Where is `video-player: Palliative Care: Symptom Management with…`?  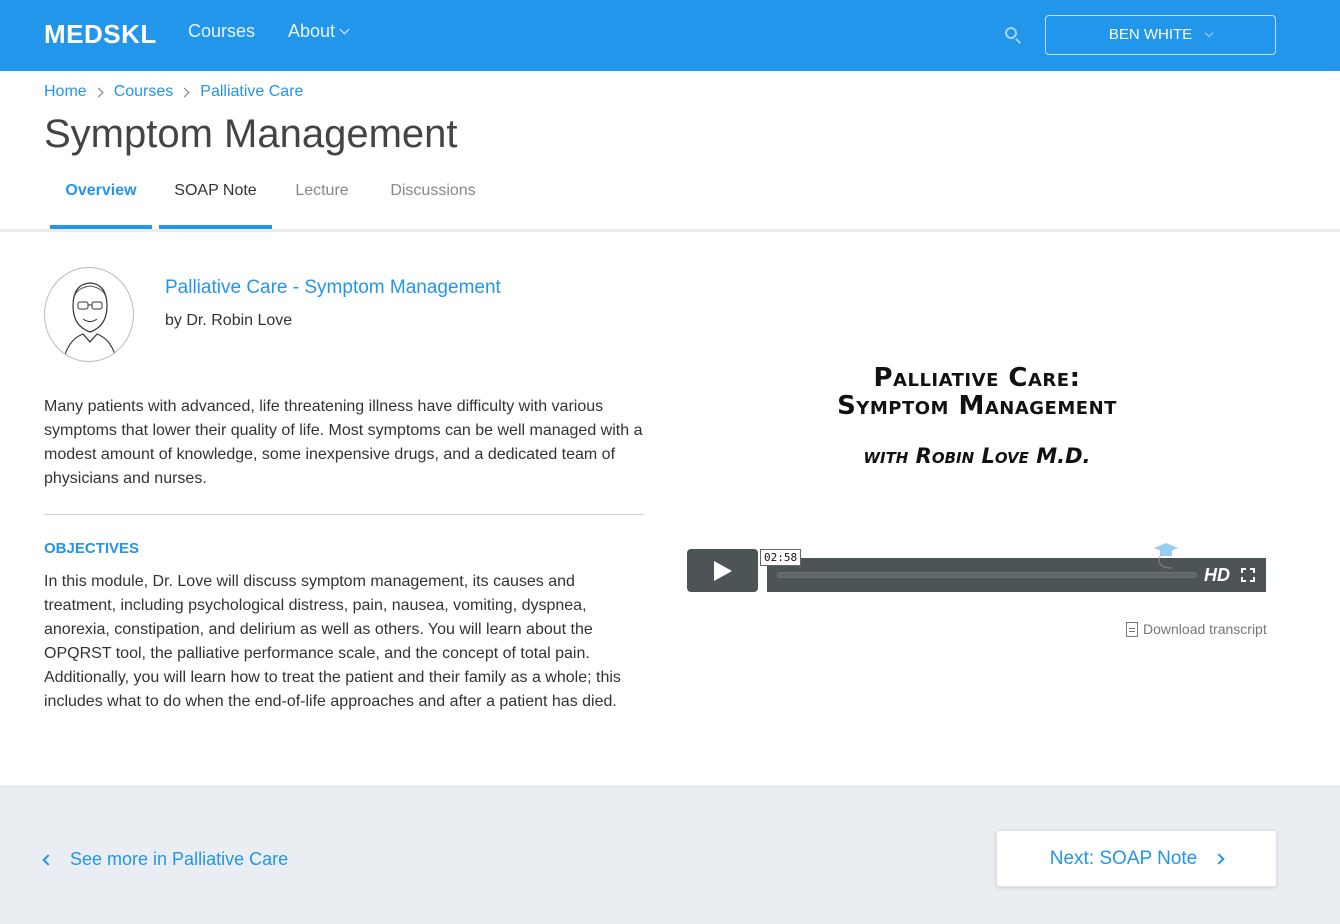 video-player: Palliative Care: Symptom Management with… is located at coordinates (977, 461).